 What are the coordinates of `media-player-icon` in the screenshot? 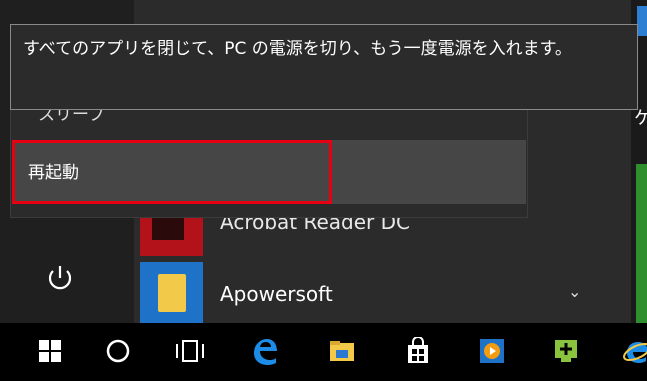 It's located at (492, 351).